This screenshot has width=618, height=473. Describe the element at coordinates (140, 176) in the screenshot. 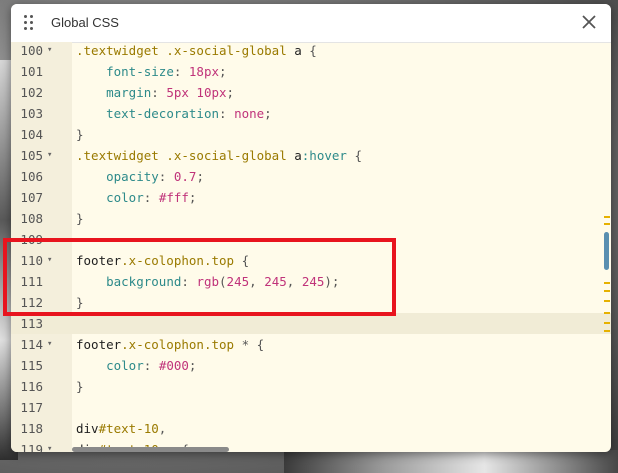

I see `code-text: opacity: 0.7;` at that location.